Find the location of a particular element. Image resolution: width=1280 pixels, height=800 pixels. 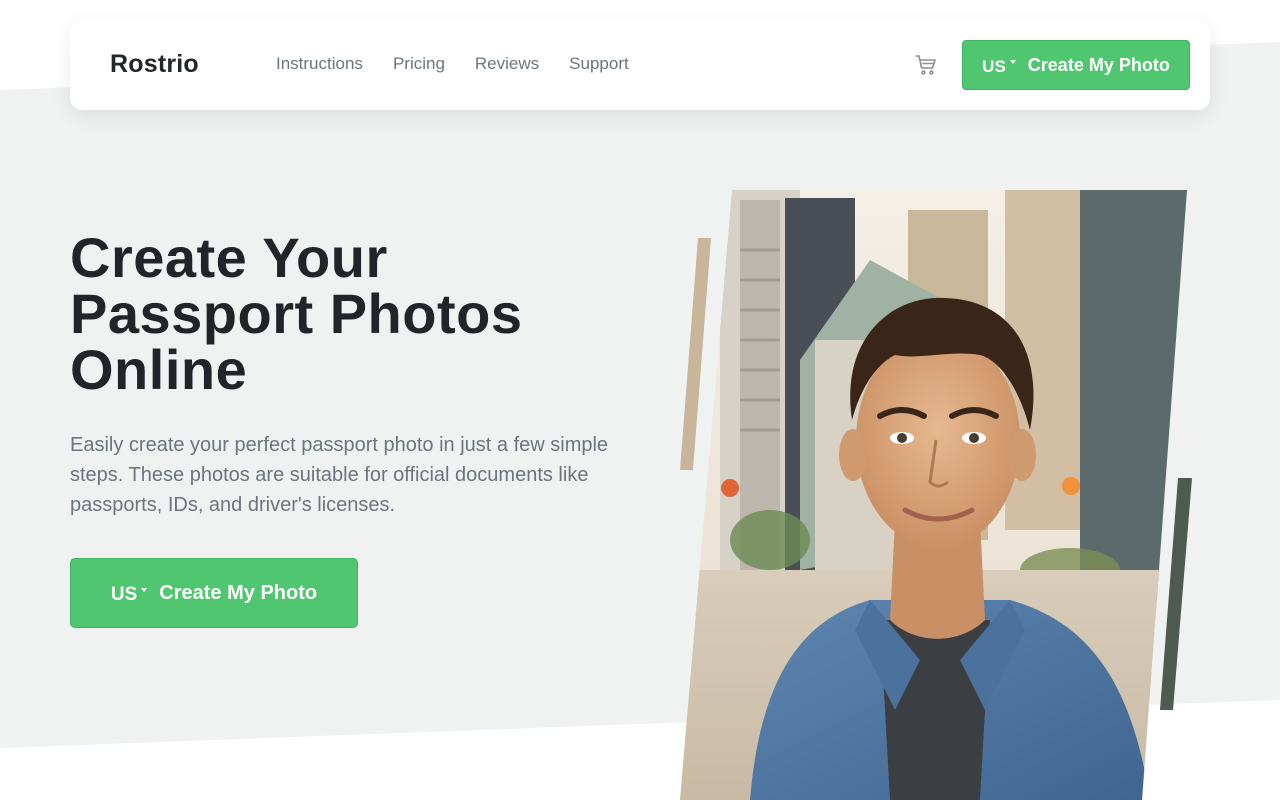

nav-links: Instructions Pricing Reviews Support is located at coordinates (452, 64).